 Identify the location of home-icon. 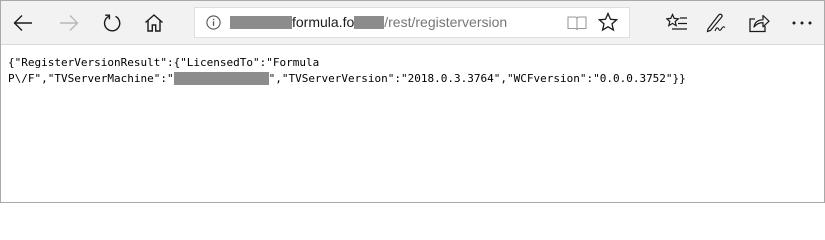
(154, 23).